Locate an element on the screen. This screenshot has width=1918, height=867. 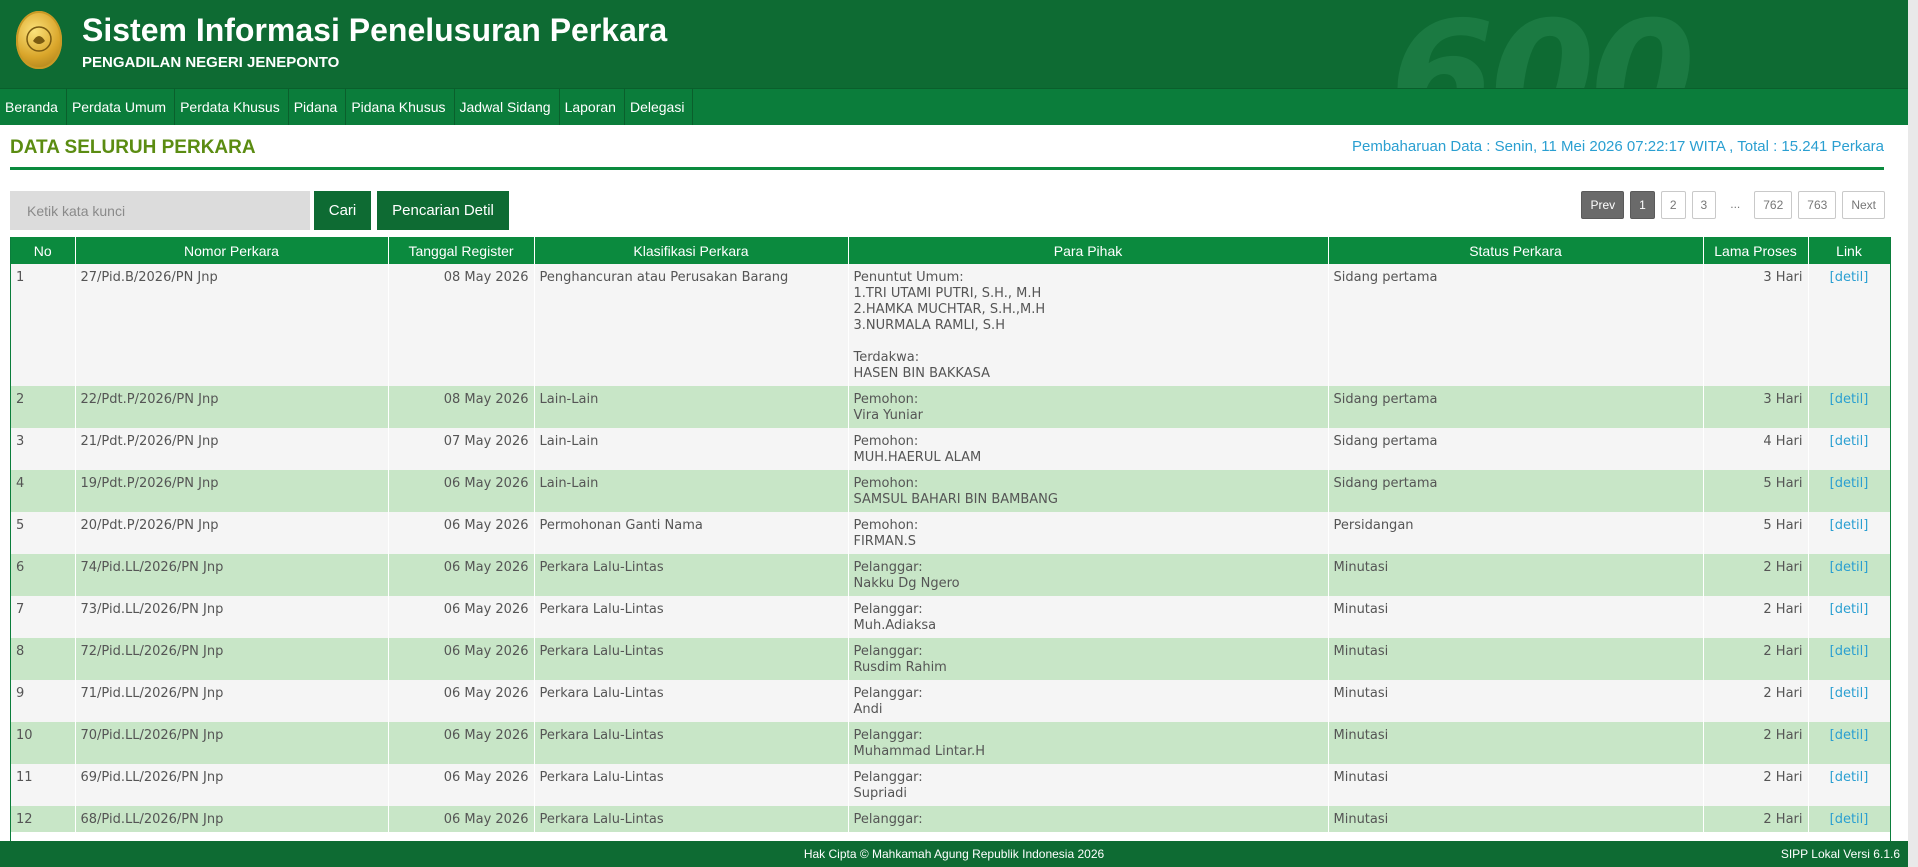
page-scrollbar is located at coordinates (1913, 433).